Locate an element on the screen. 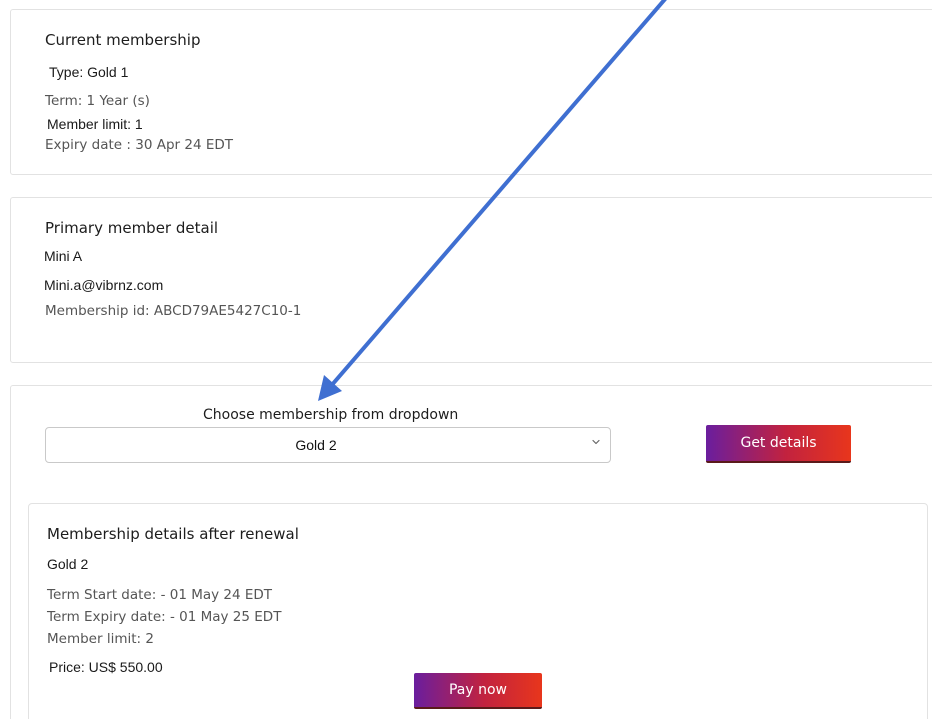 Image resolution: width=932 pixels, height=719 pixels. membership-member-limit: Member limit: 1 is located at coordinates (95, 124).